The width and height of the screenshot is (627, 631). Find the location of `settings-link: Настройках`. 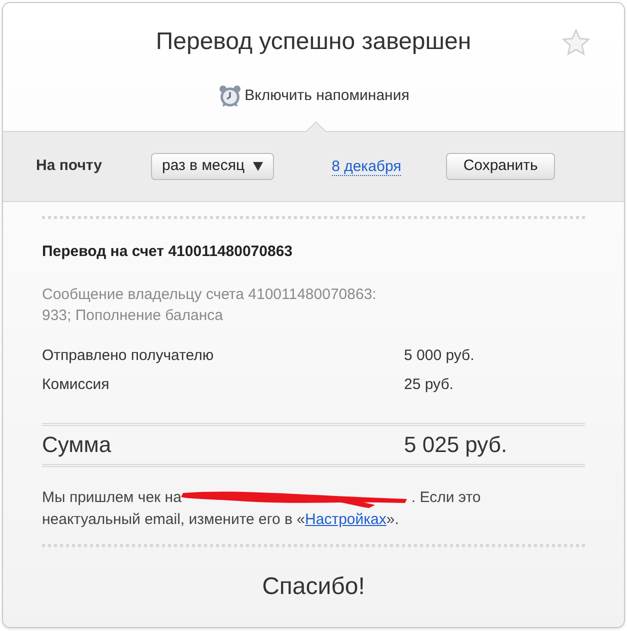

settings-link: Настройках is located at coordinates (345, 519).